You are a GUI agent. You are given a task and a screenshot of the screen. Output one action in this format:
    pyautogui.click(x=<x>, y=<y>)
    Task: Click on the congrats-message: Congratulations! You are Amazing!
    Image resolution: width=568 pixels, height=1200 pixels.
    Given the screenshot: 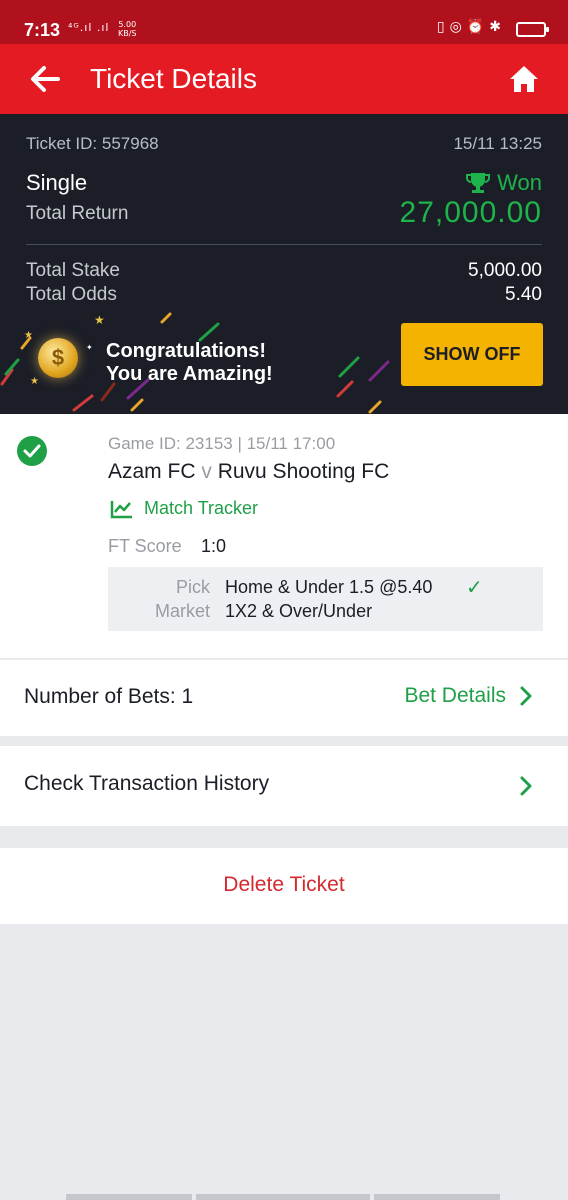 What is the action you would take?
    pyautogui.click(x=189, y=363)
    